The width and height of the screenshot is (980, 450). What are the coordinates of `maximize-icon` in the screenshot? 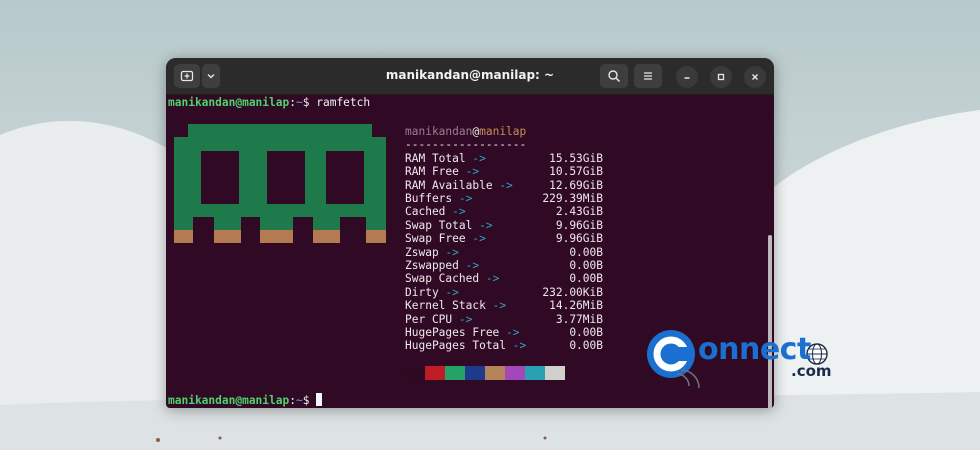 It's located at (721, 77).